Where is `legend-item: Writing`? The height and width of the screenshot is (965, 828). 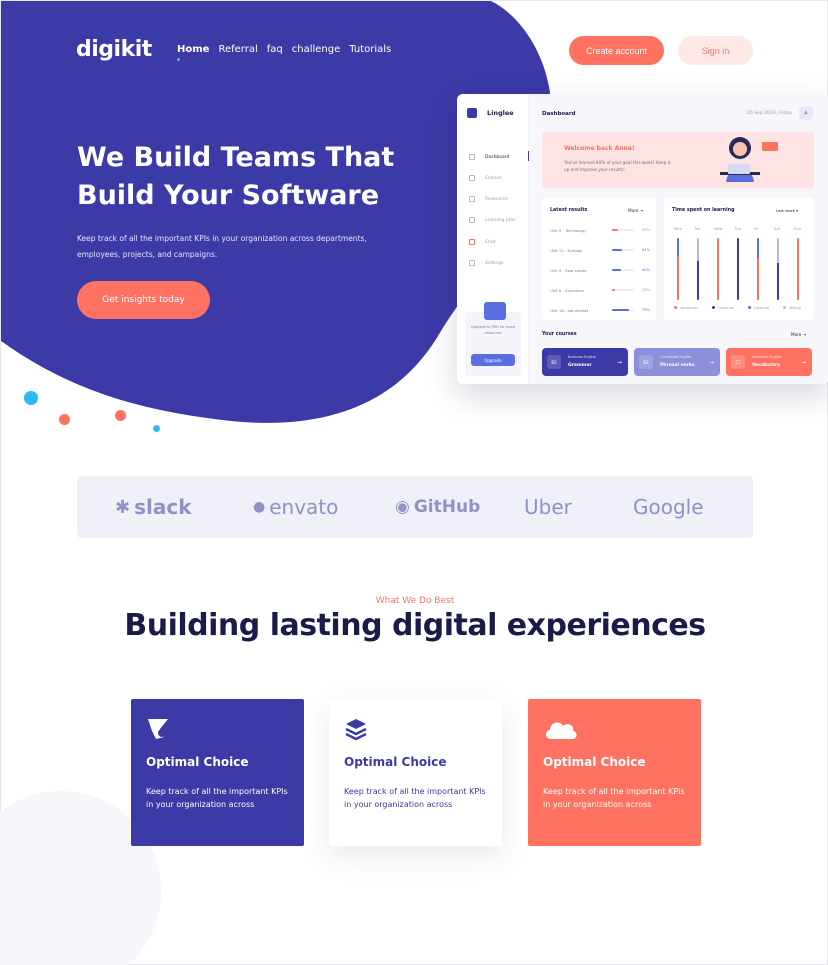 legend-item: Writing is located at coordinates (792, 308).